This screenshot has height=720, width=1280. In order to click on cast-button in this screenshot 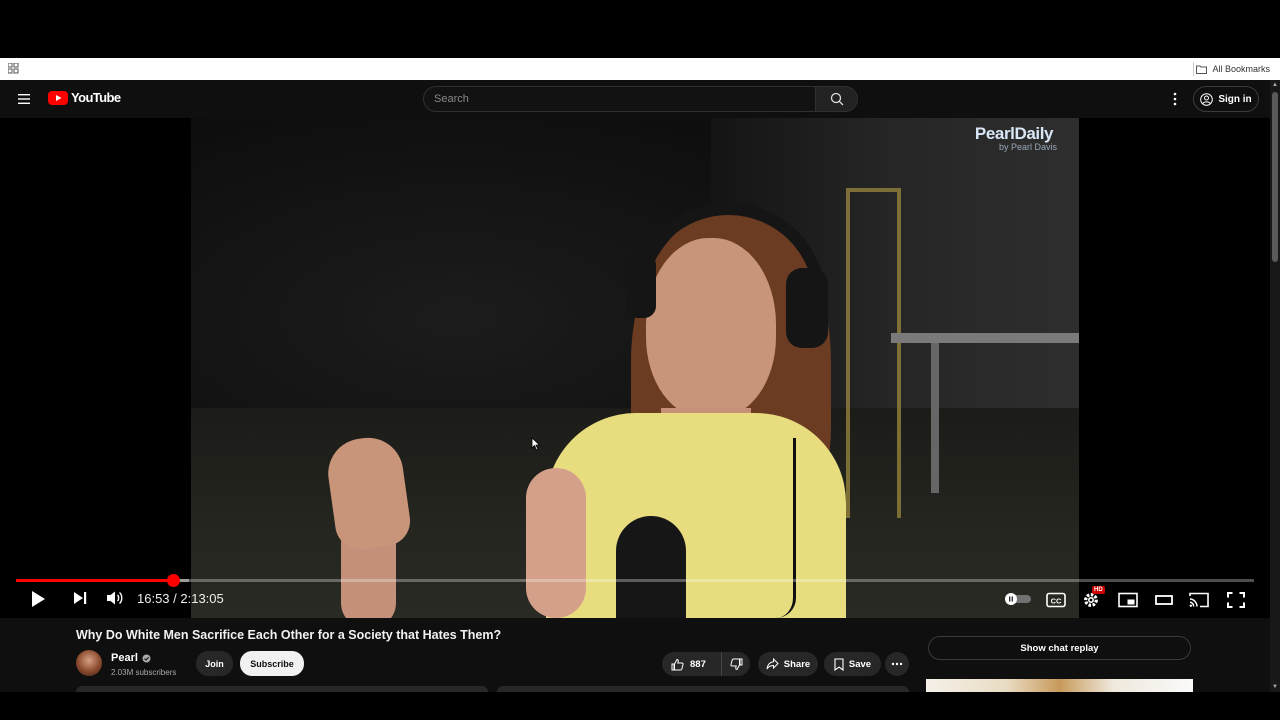, I will do `click(1199, 600)`.